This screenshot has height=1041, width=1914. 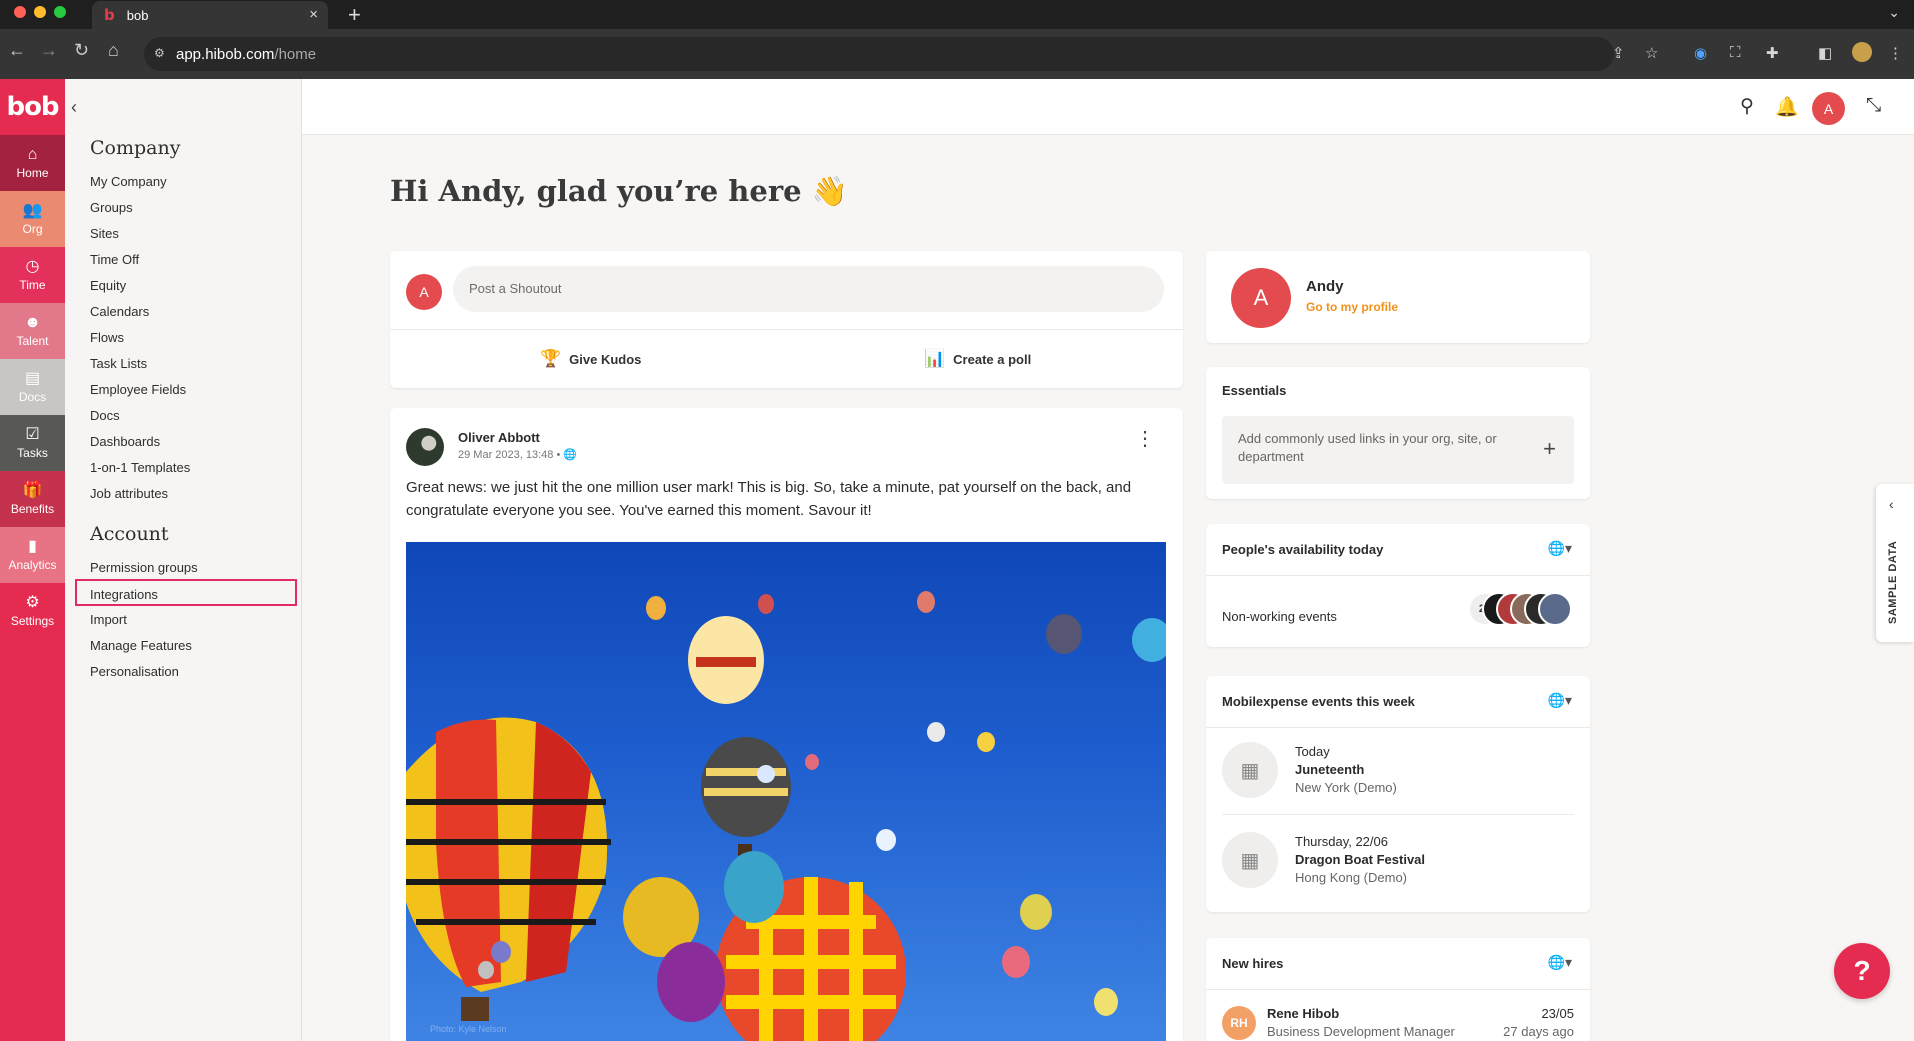 I want to click on rail-item-tasks: ☑ Tasks, so click(x=32, y=443).